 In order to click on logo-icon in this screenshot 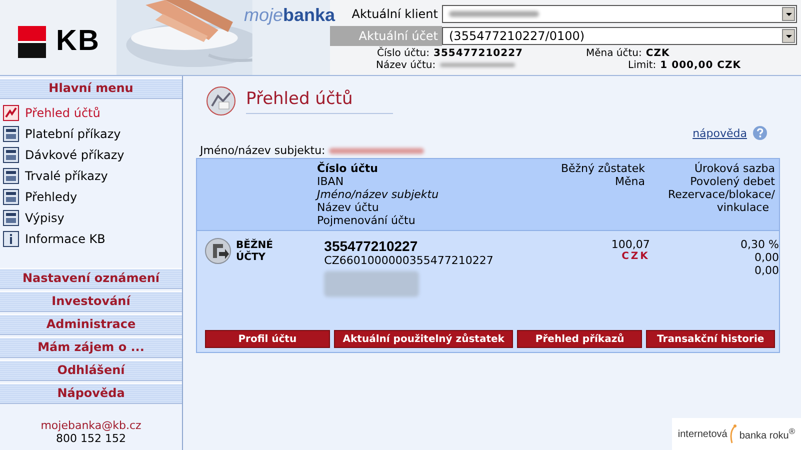, I will do `click(32, 42)`.